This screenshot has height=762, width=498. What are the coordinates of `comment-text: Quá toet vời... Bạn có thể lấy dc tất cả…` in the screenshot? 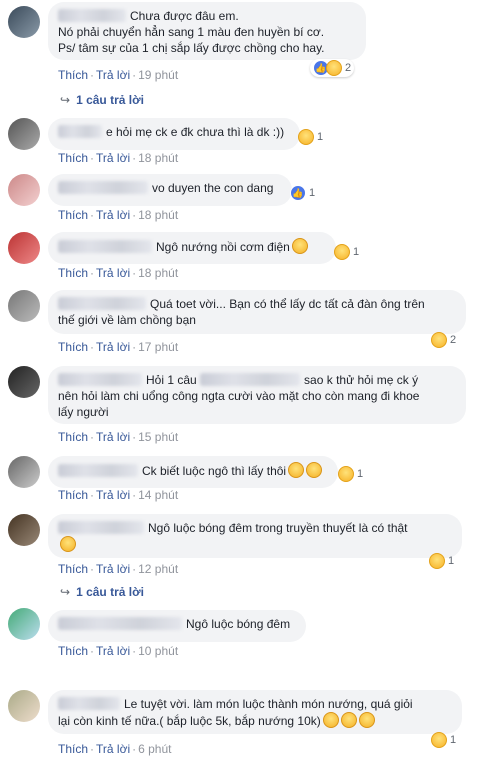 It's located at (287, 304).